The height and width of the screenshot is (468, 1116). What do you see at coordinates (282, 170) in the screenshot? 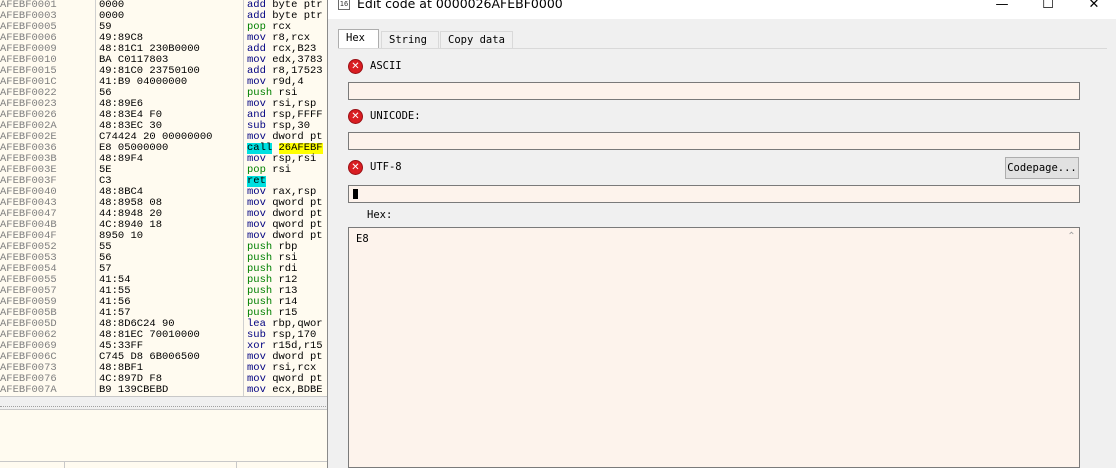
I see `operands-cell: rsi` at bounding box center [282, 170].